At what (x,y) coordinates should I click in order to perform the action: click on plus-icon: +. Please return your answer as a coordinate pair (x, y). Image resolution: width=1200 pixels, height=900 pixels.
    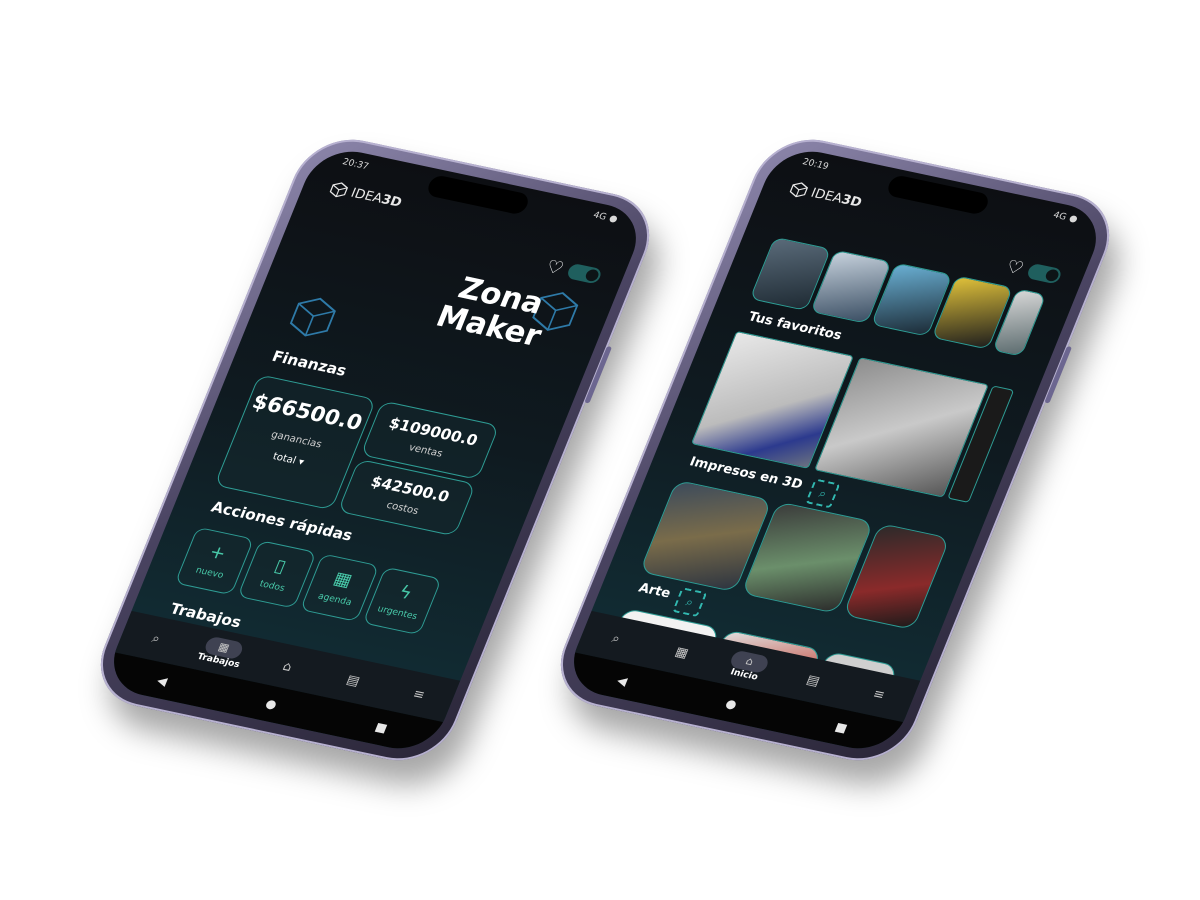
    Looking at the image, I should click on (217, 553).